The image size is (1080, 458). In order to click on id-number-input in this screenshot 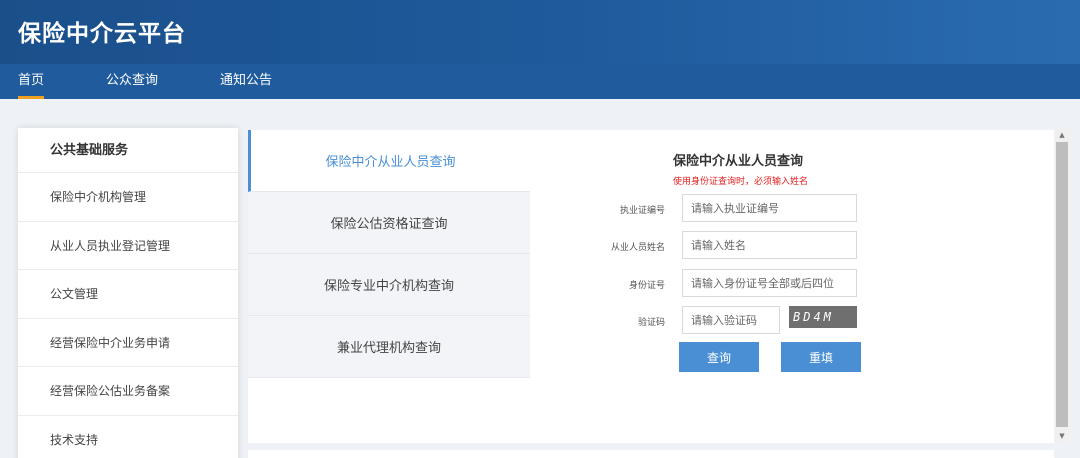, I will do `click(769, 283)`.